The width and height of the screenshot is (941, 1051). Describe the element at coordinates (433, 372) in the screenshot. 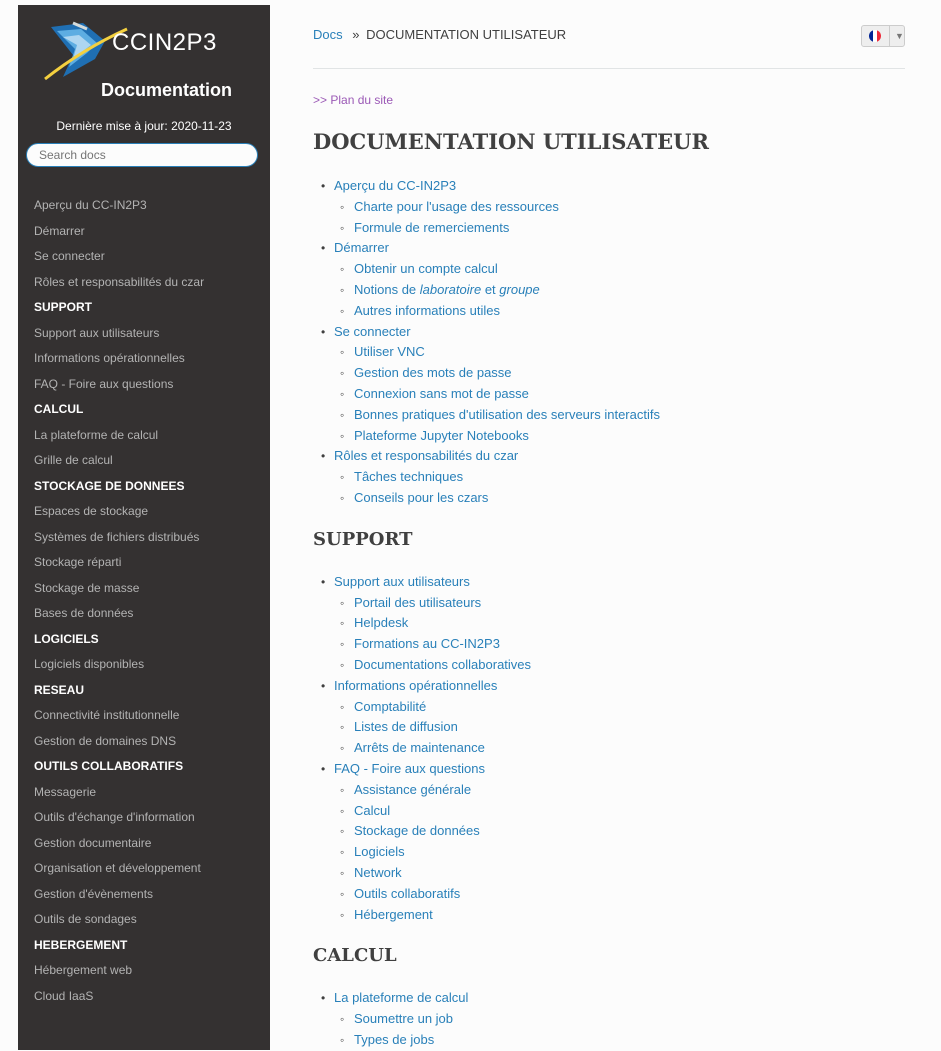

I see `toc-sublink: Gestion des mots de passe` at that location.